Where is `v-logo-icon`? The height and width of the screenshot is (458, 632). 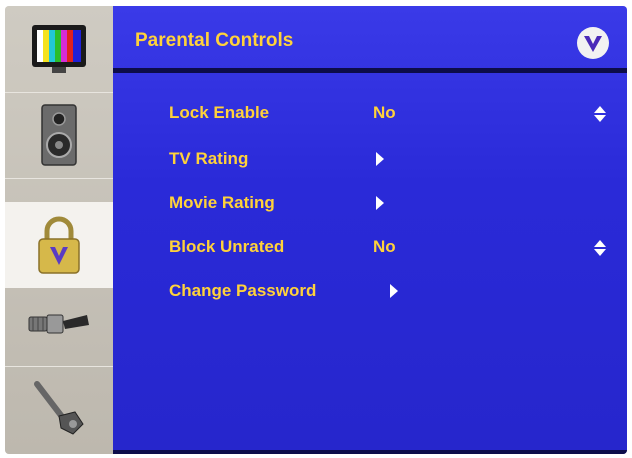
v-logo-icon is located at coordinates (593, 44).